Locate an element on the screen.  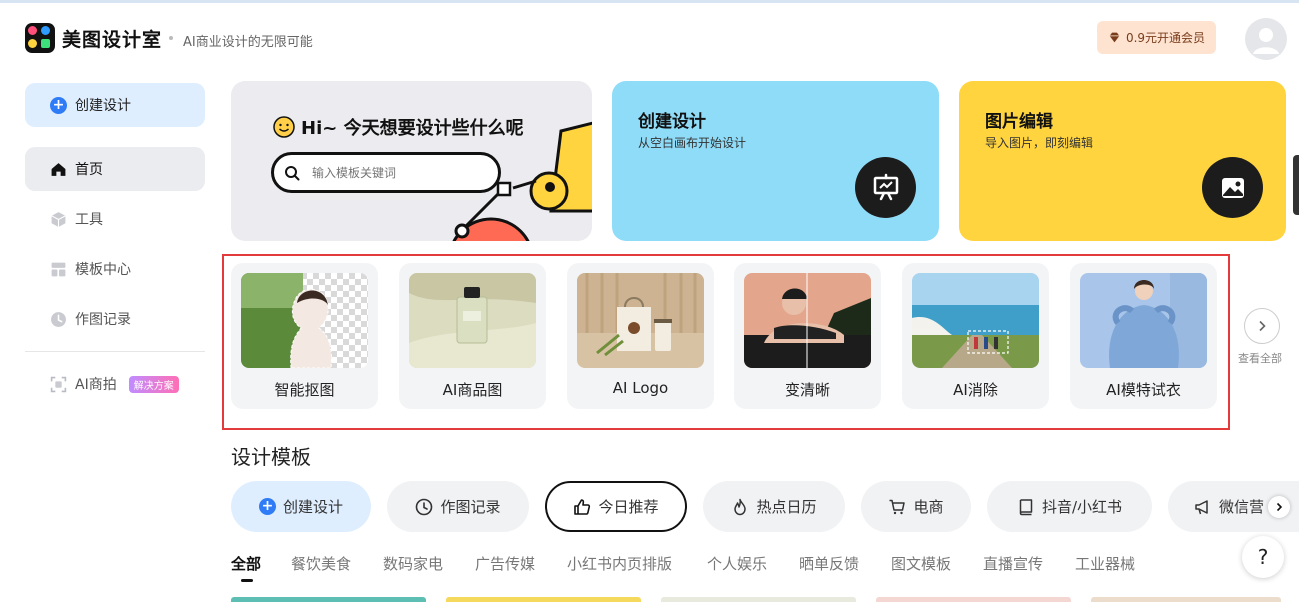
tool-label: AI消除 is located at coordinates (975, 390).